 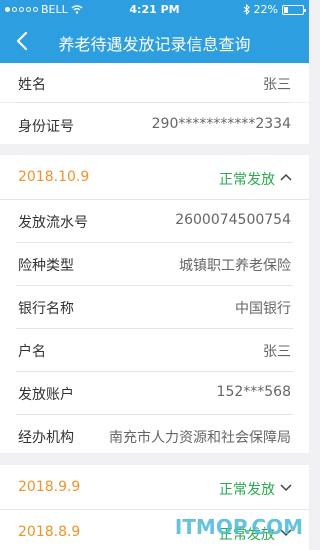 I want to click on detail-value: 张三, so click(x=277, y=352).